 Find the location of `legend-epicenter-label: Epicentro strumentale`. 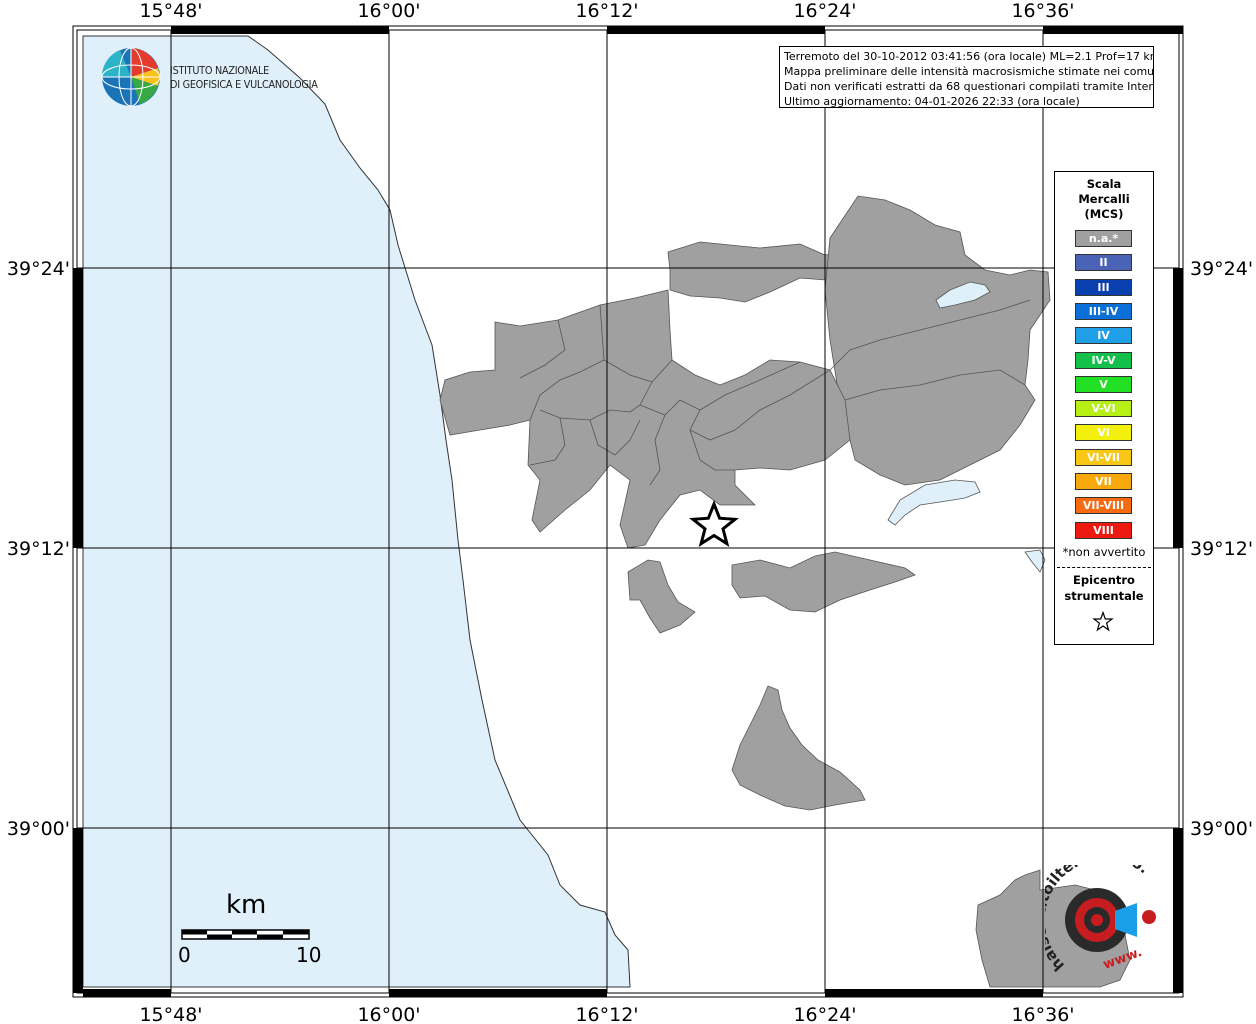

legend-epicenter-label: Epicentro strumentale is located at coordinates (1104, 588).